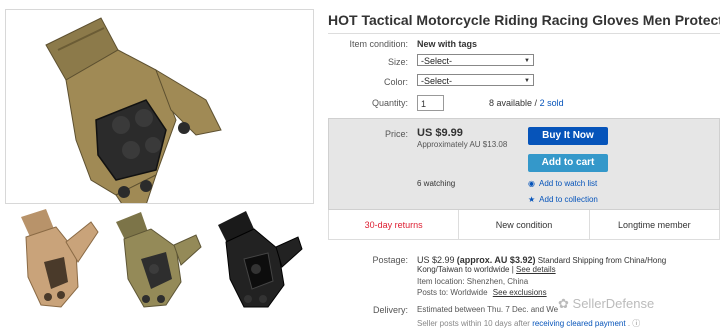 This screenshot has width=720, height=335. I want to click on thumbnail-black-gloves, so click(256, 259).